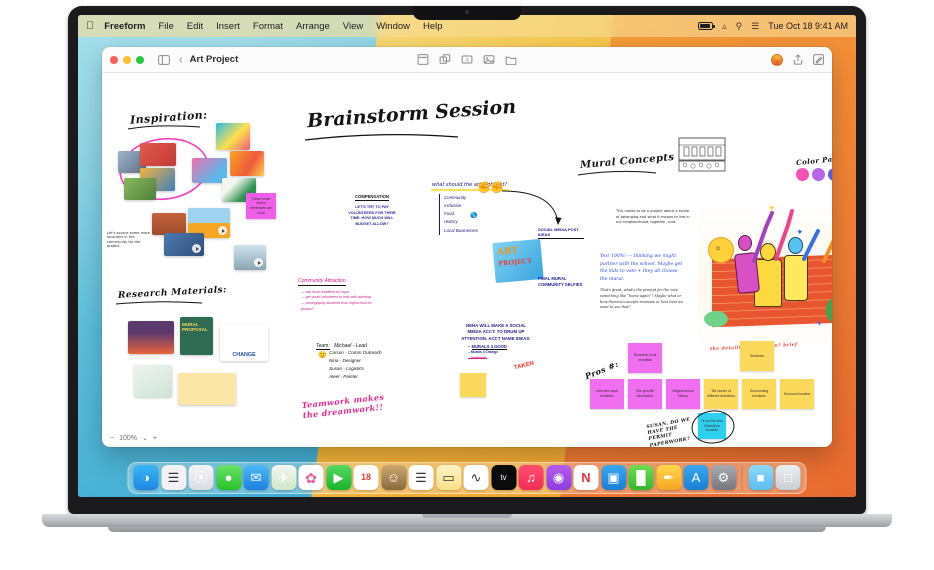 This screenshot has width=934, height=570. Describe the element at coordinates (164, 59) in the screenshot. I see `sidebar-toggle-icon` at that location.